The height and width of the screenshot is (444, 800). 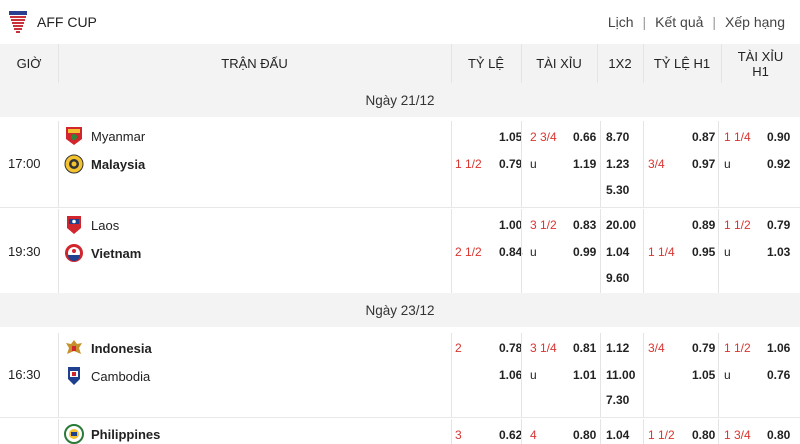 What do you see at coordinates (486, 63) in the screenshot?
I see `col-header-handicap: TỶ LỆ` at bounding box center [486, 63].